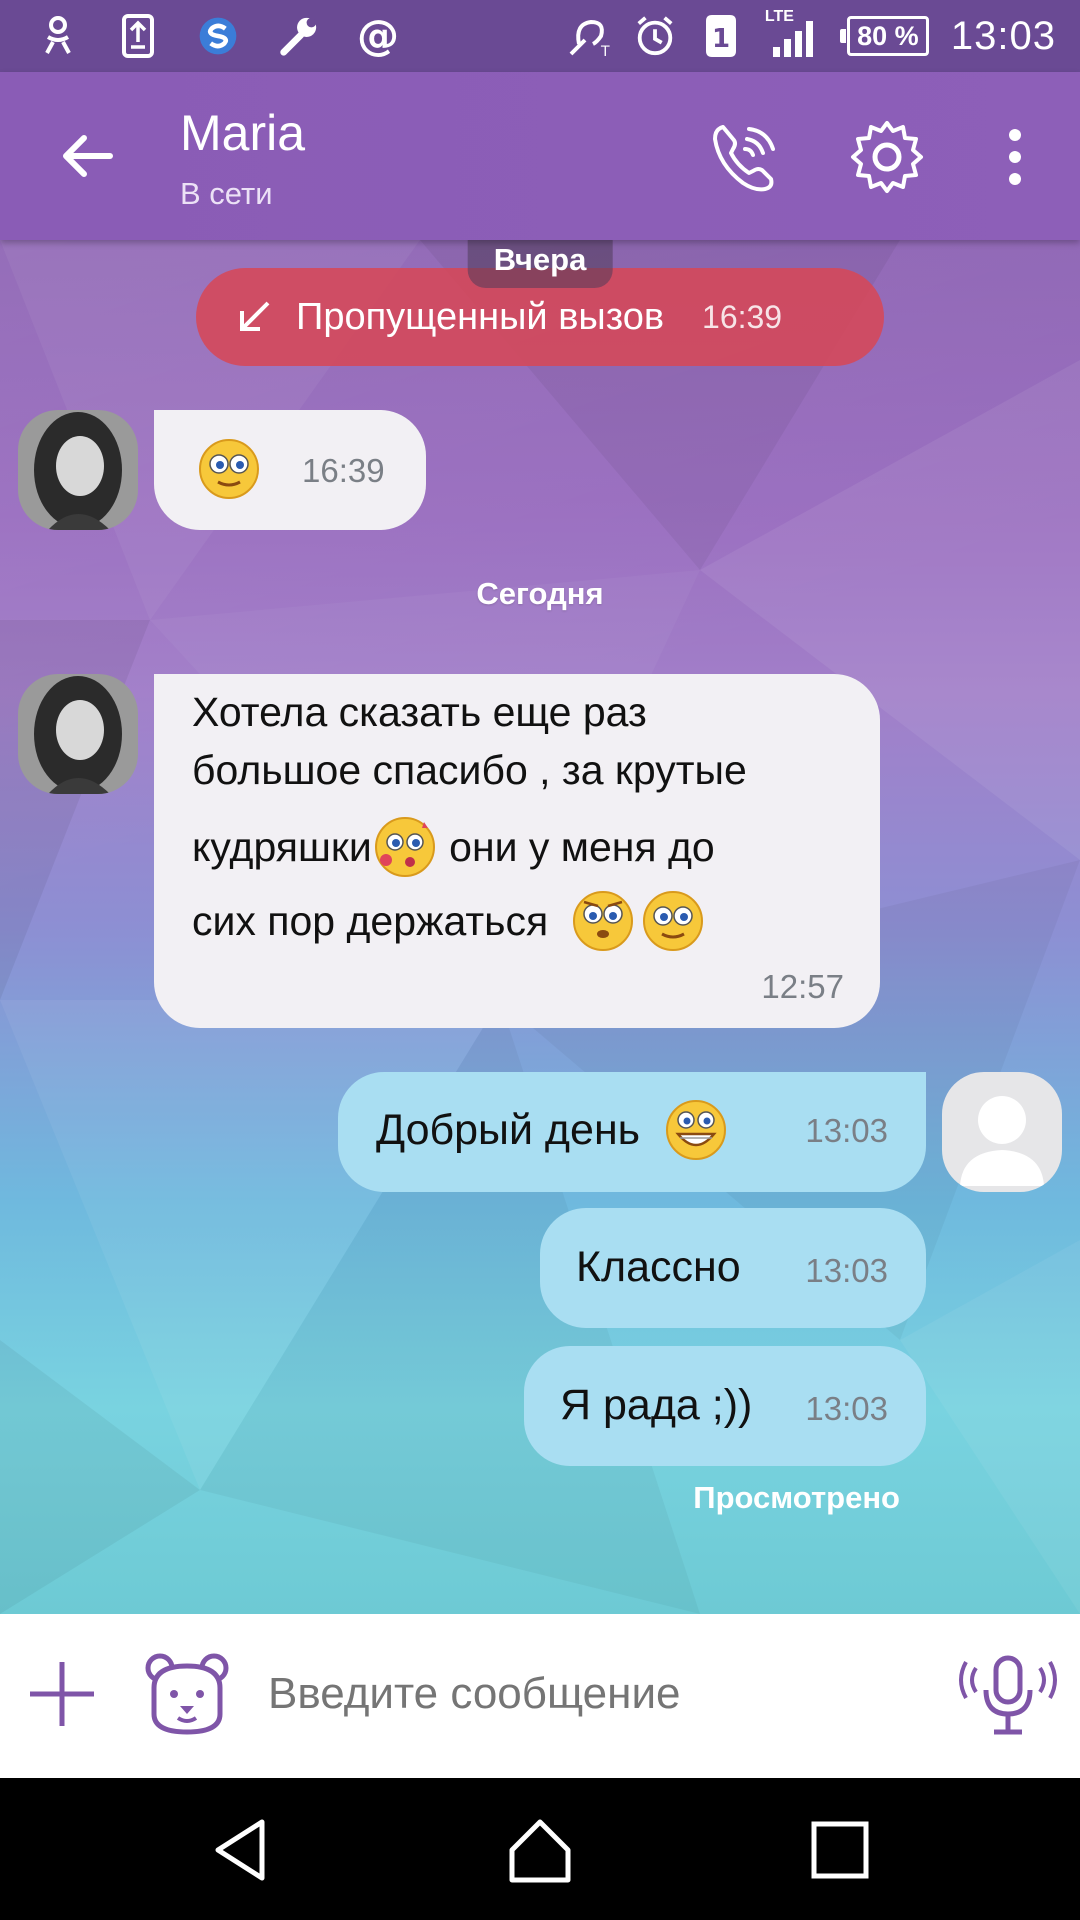 The image size is (1080, 1920). Describe the element at coordinates (605, 51) in the screenshot. I see `svg-text: T` at that location.